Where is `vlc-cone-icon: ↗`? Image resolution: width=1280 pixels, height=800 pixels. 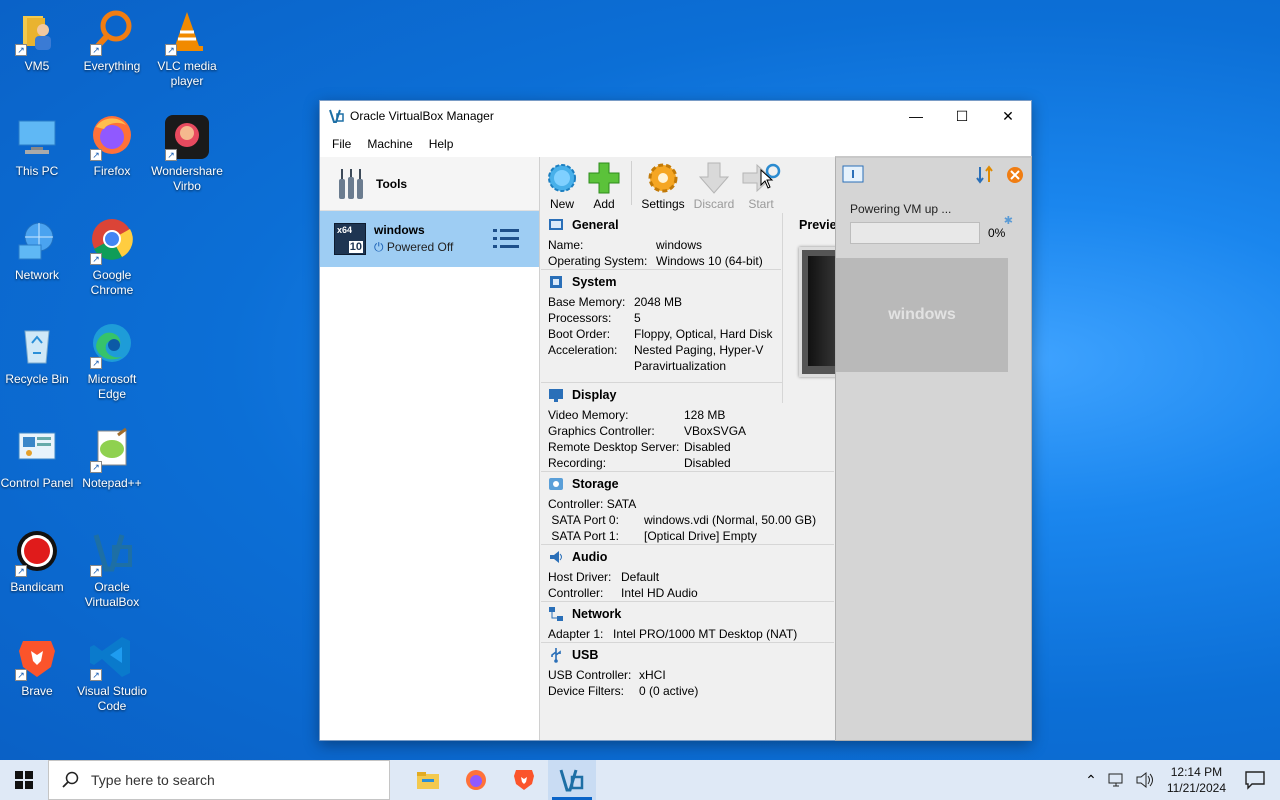 vlc-cone-icon: ↗ is located at coordinates (187, 32).